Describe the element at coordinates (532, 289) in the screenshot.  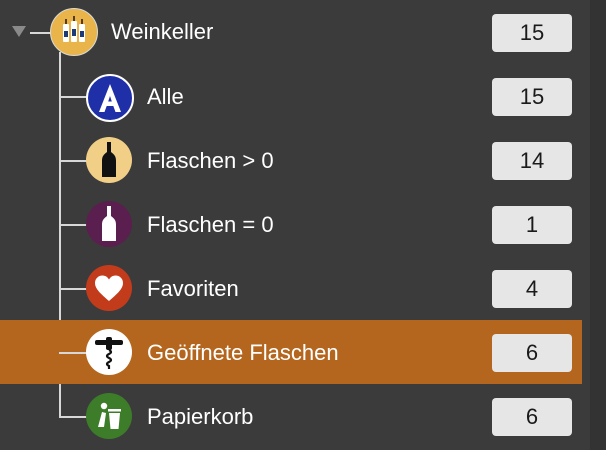
I see `count-badge: 4` at that location.